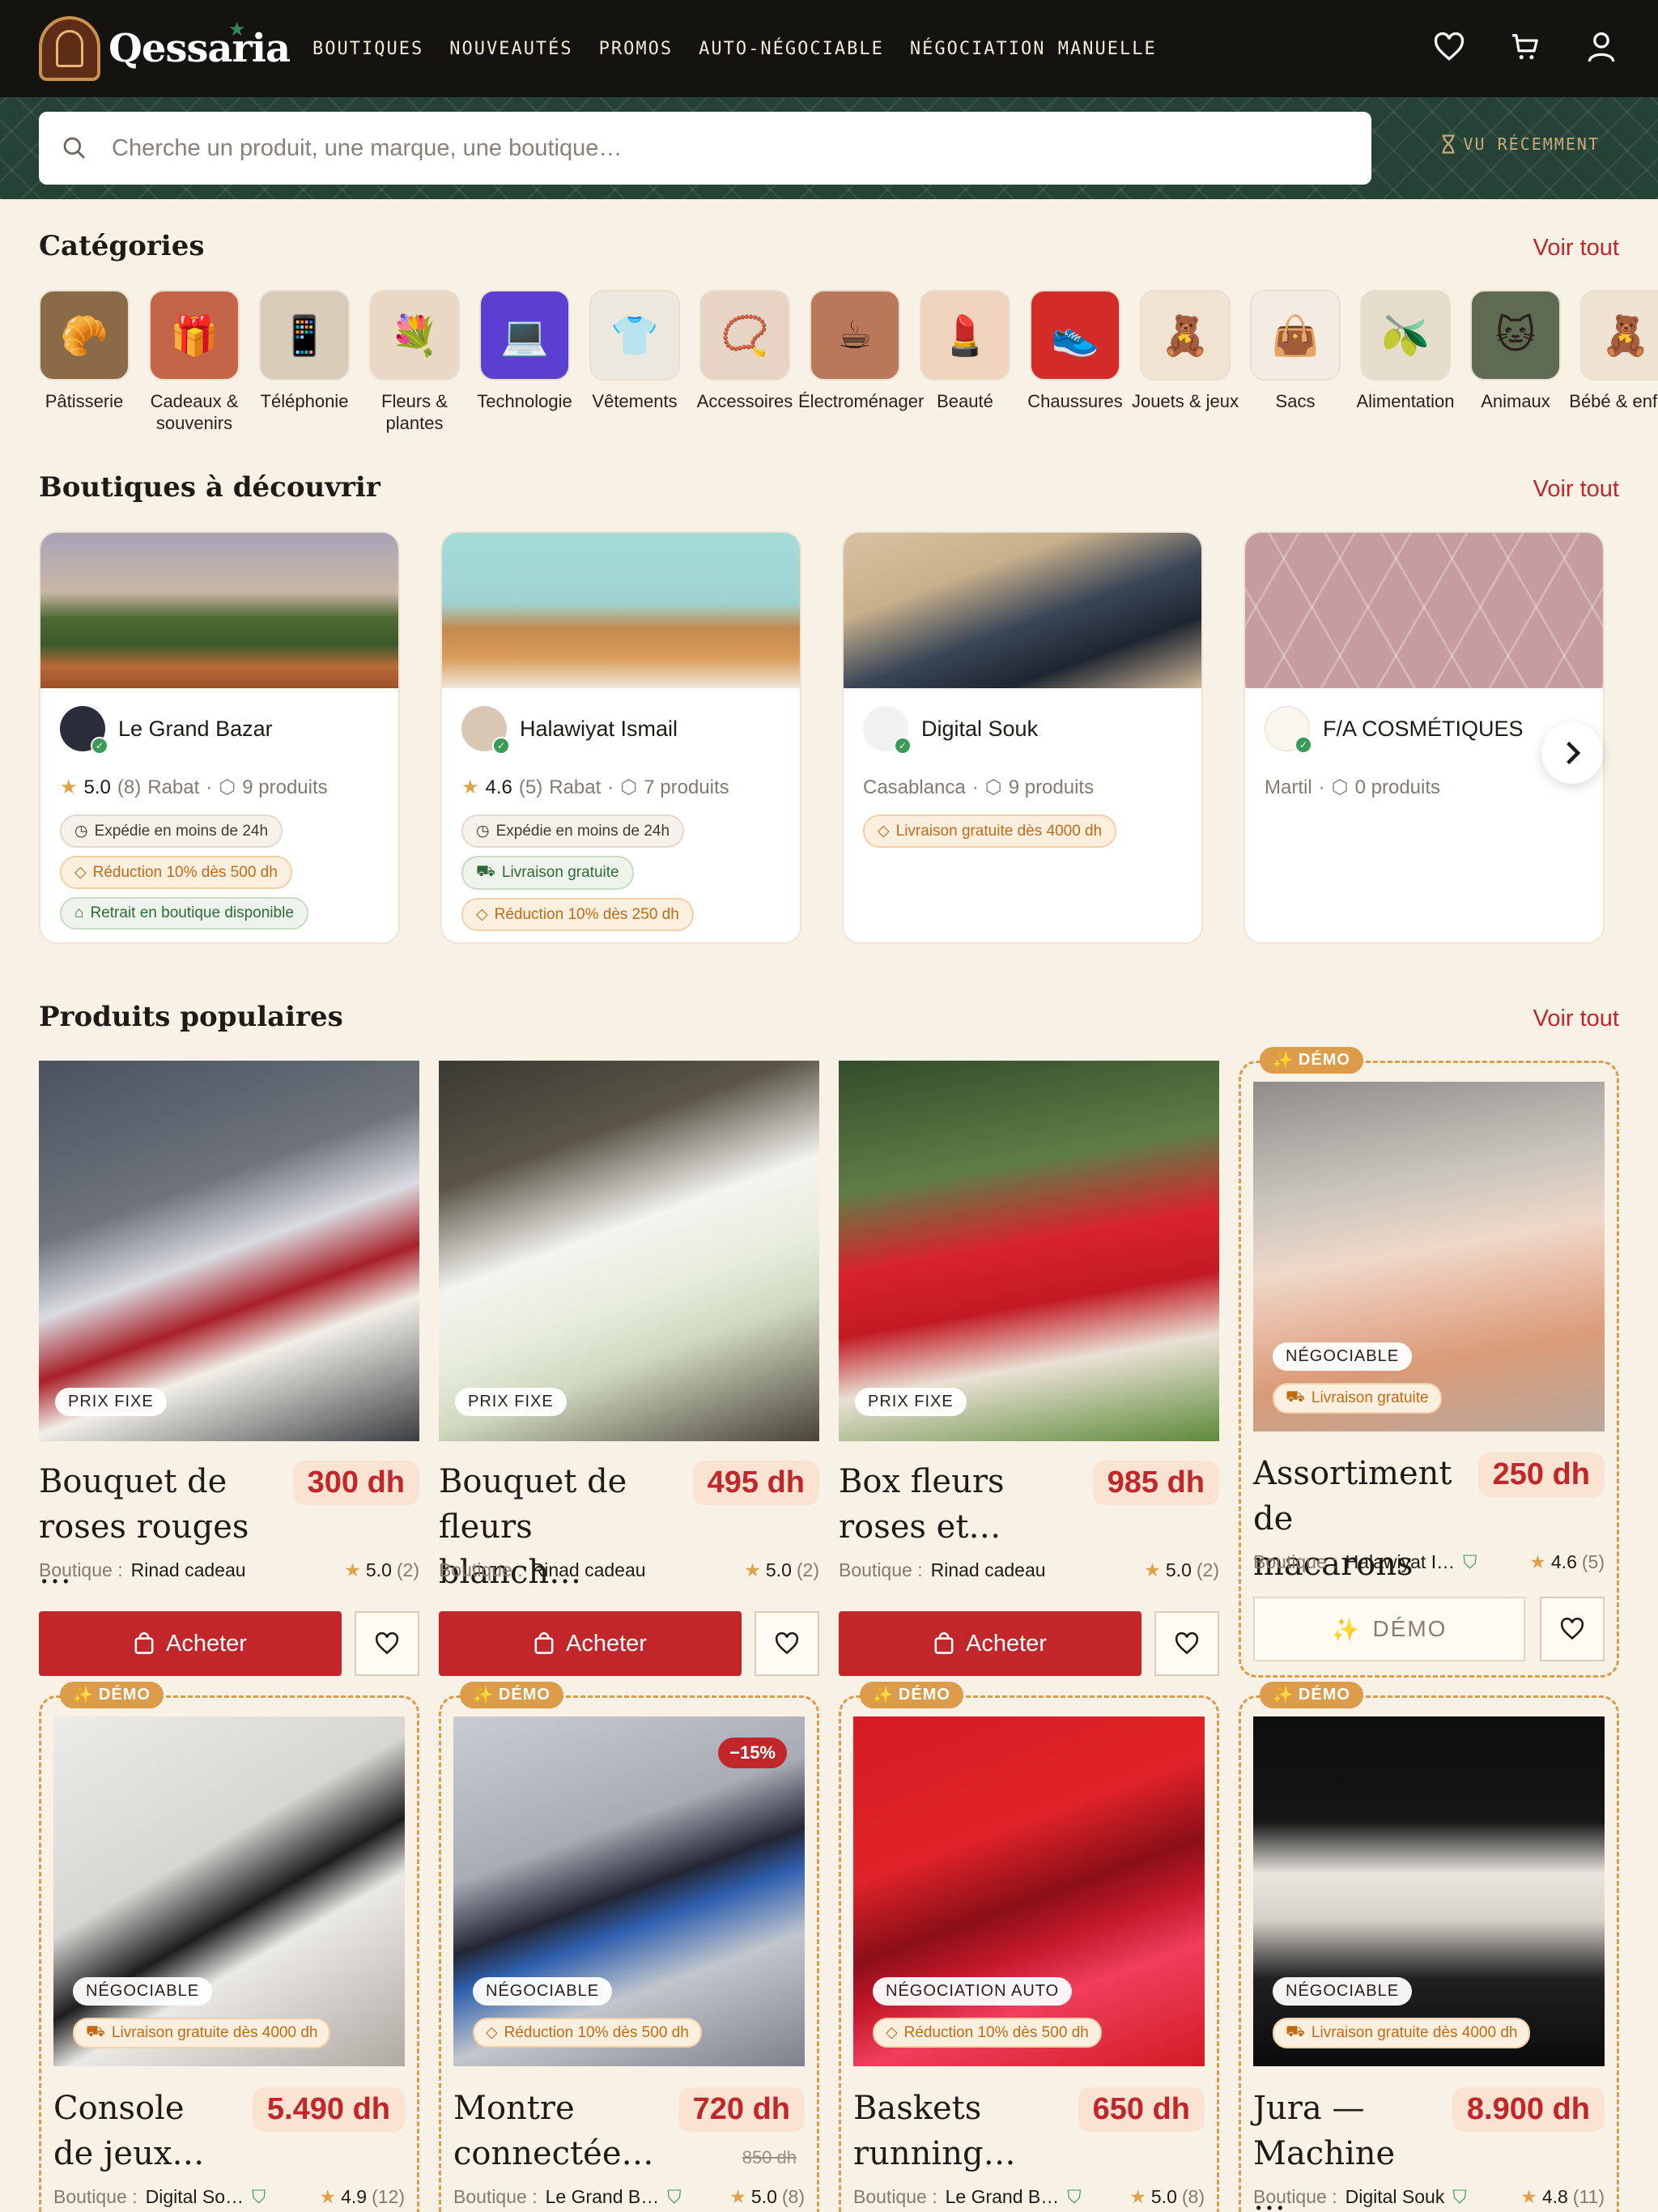 Image resolution: width=1658 pixels, height=2212 pixels. What do you see at coordinates (176, 873) in the screenshot?
I see `shop-tag: ◇ Réduction 10% dès 500 dh` at bounding box center [176, 873].